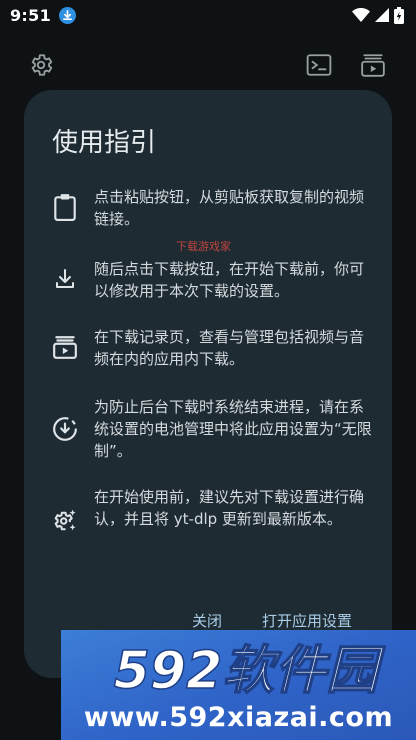  What do you see at coordinates (382, 15) in the screenshot?
I see `signal-icon` at bounding box center [382, 15].